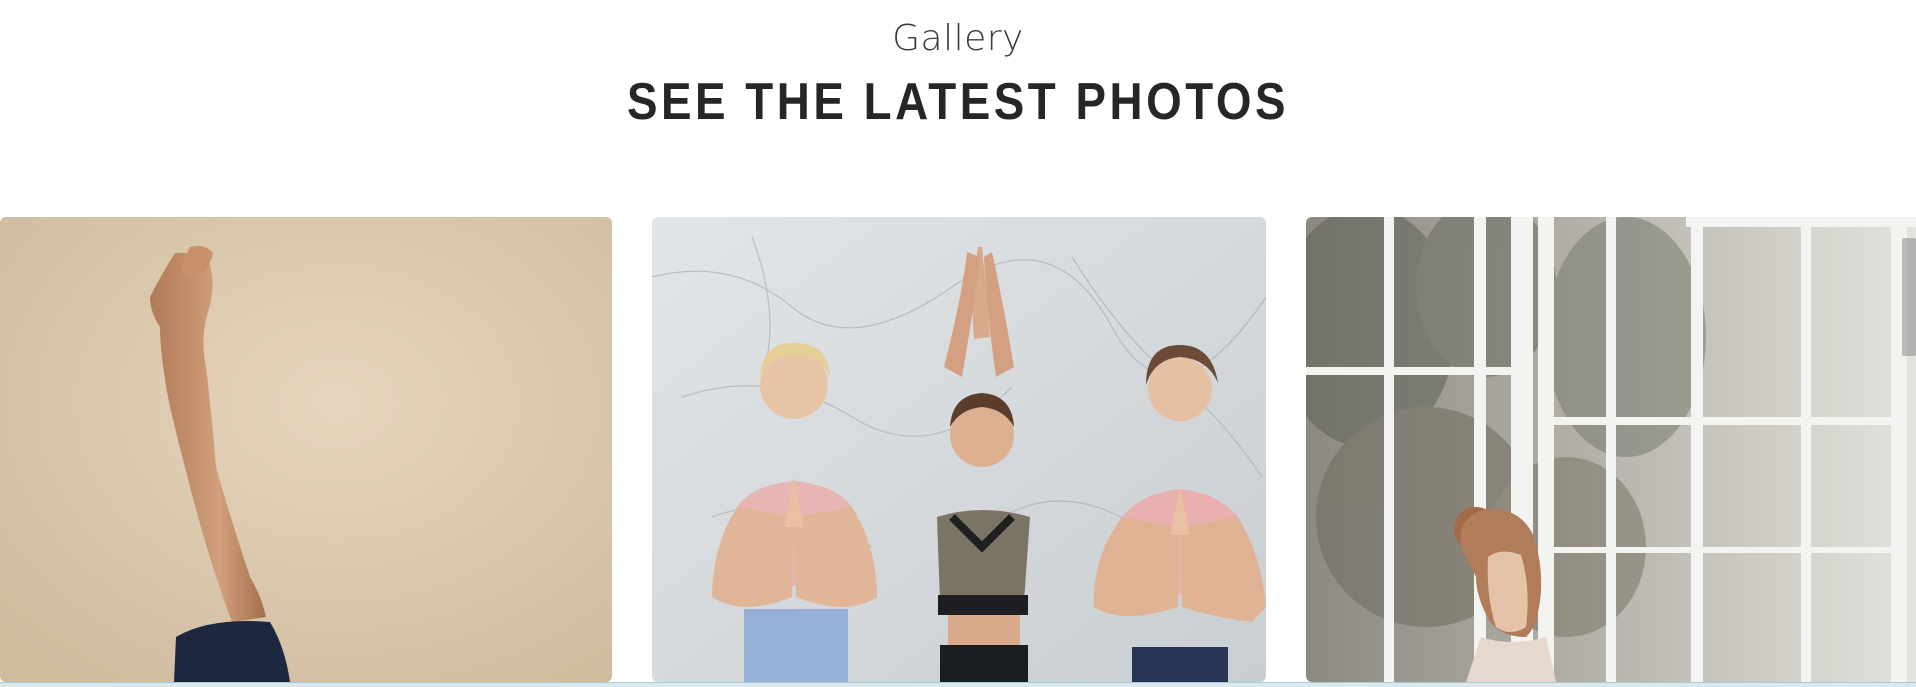 The width and height of the screenshot is (1916, 687). I want to click on scrollbar-thumb, so click(1909, 297).